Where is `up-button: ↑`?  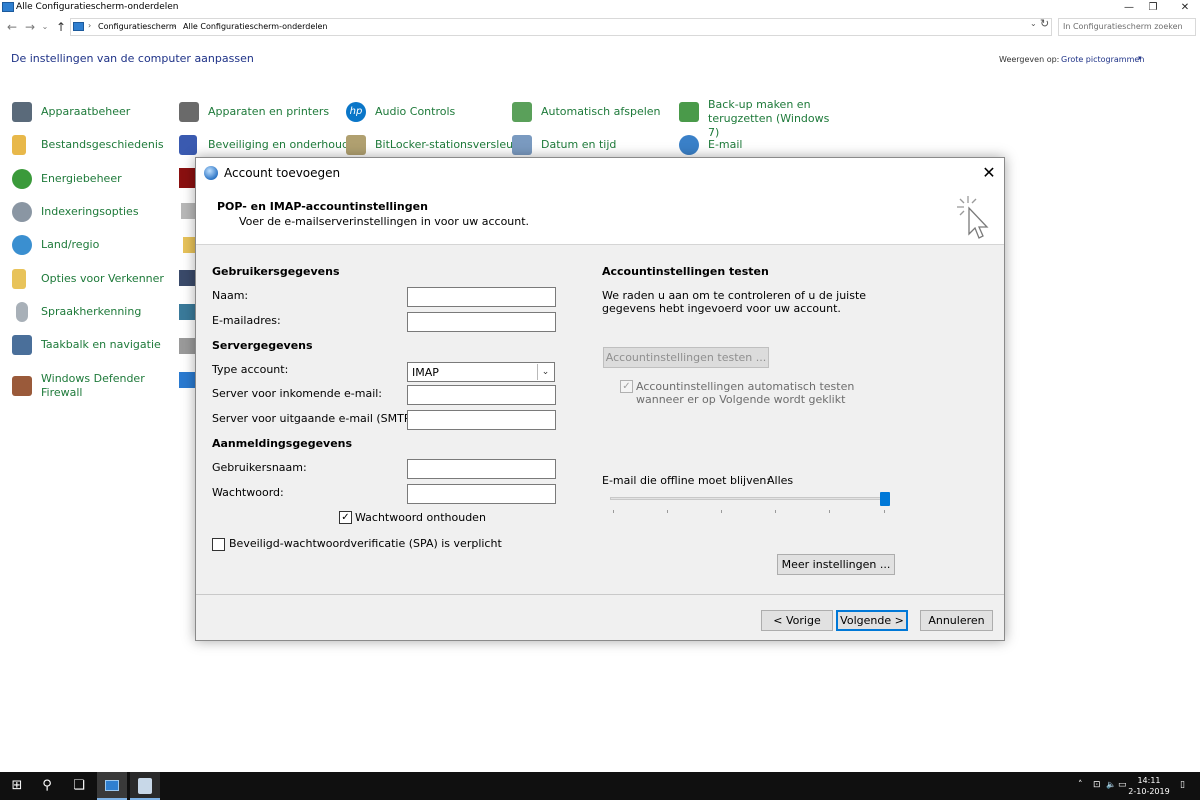 up-button: ↑ is located at coordinates (61, 27).